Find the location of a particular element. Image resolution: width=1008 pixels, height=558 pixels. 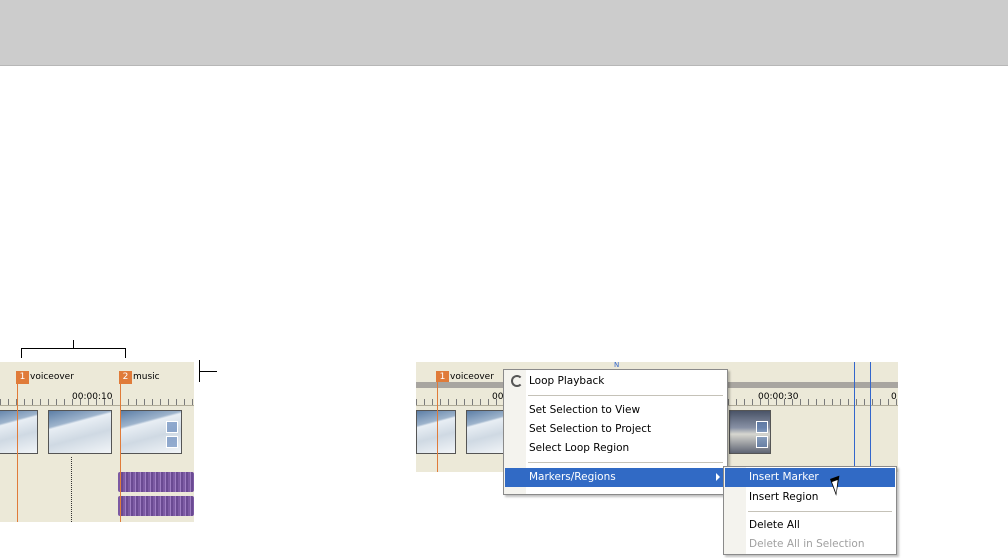

loop-region-end is located at coordinates (870, 417).